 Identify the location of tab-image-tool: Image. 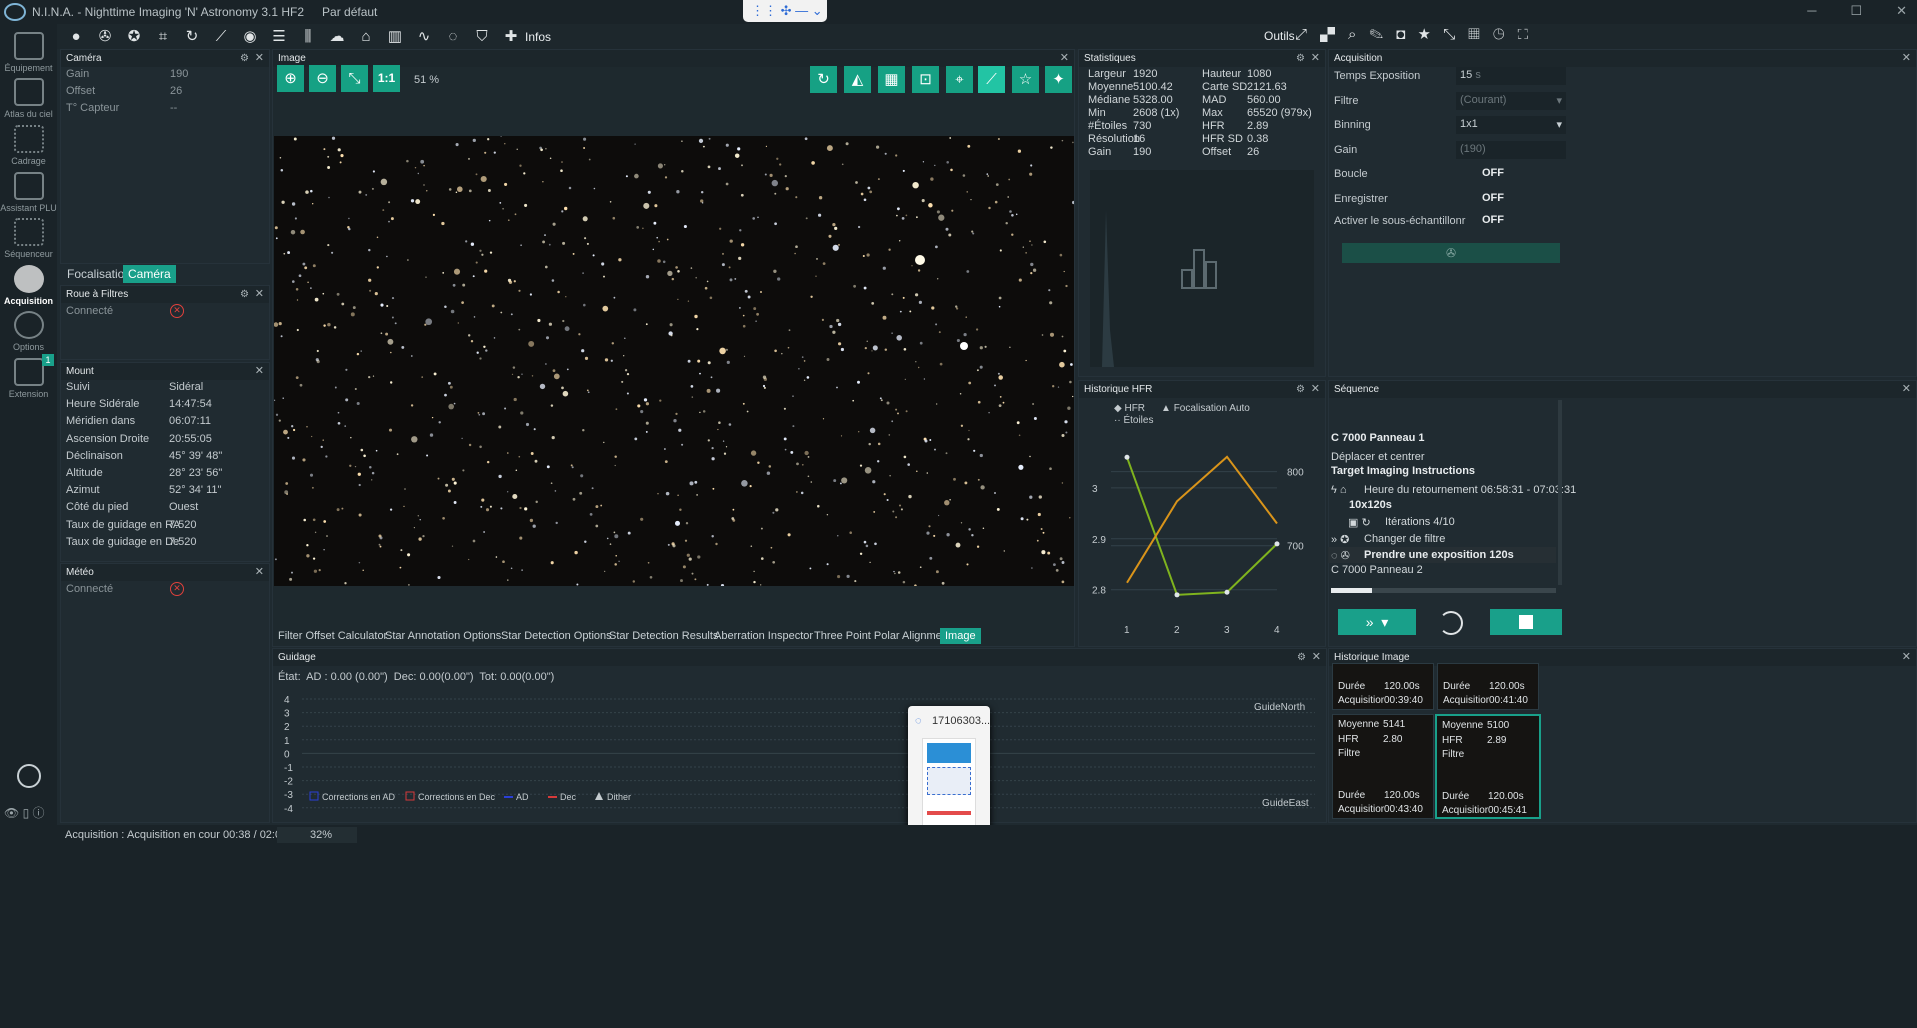
(960, 636).